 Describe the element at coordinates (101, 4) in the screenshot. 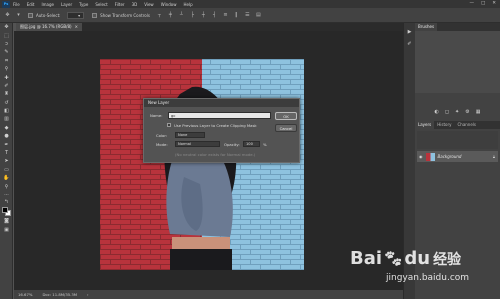

I see `menu-select: Select` at that location.